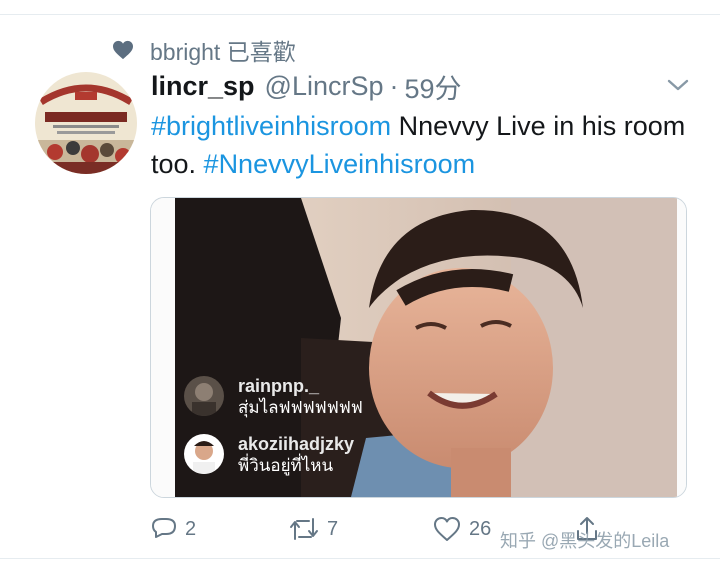 The image size is (720, 569). Describe the element at coordinates (678, 85) in the screenshot. I see `chevron-down-icon` at that location.